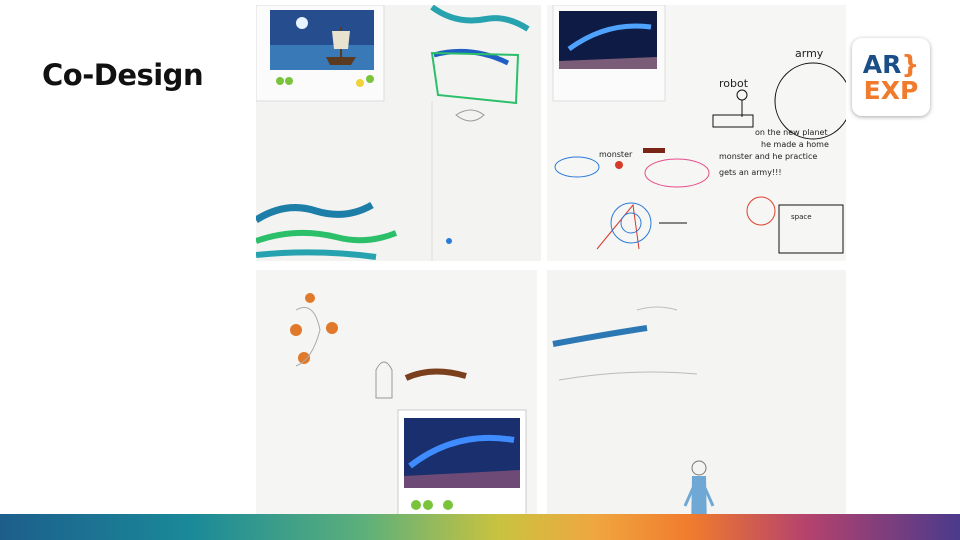 Image resolution: width=960 pixels, height=540 pixels. Describe the element at coordinates (801, 217) in the screenshot. I see `handwriting-space: space` at that location.